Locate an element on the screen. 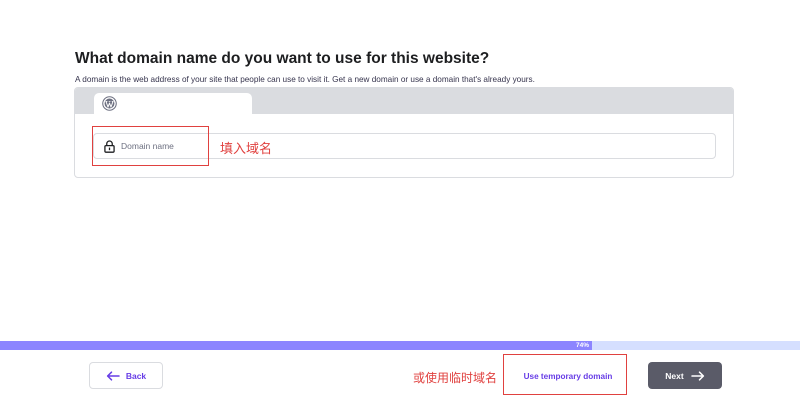 The image size is (800, 401). wordpress-icon is located at coordinates (109, 103).